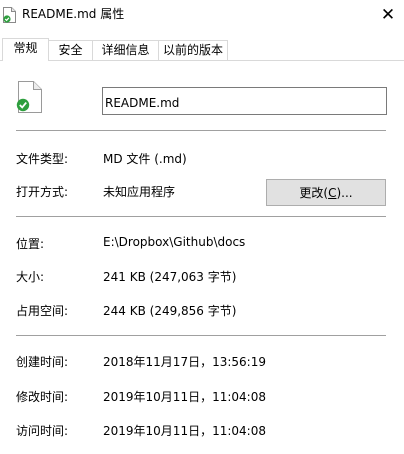 Image resolution: width=404 pixels, height=454 pixels. What do you see at coordinates (202, 15) in the screenshot?
I see `title-bar: README.md 属性 ✕` at bounding box center [202, 15].